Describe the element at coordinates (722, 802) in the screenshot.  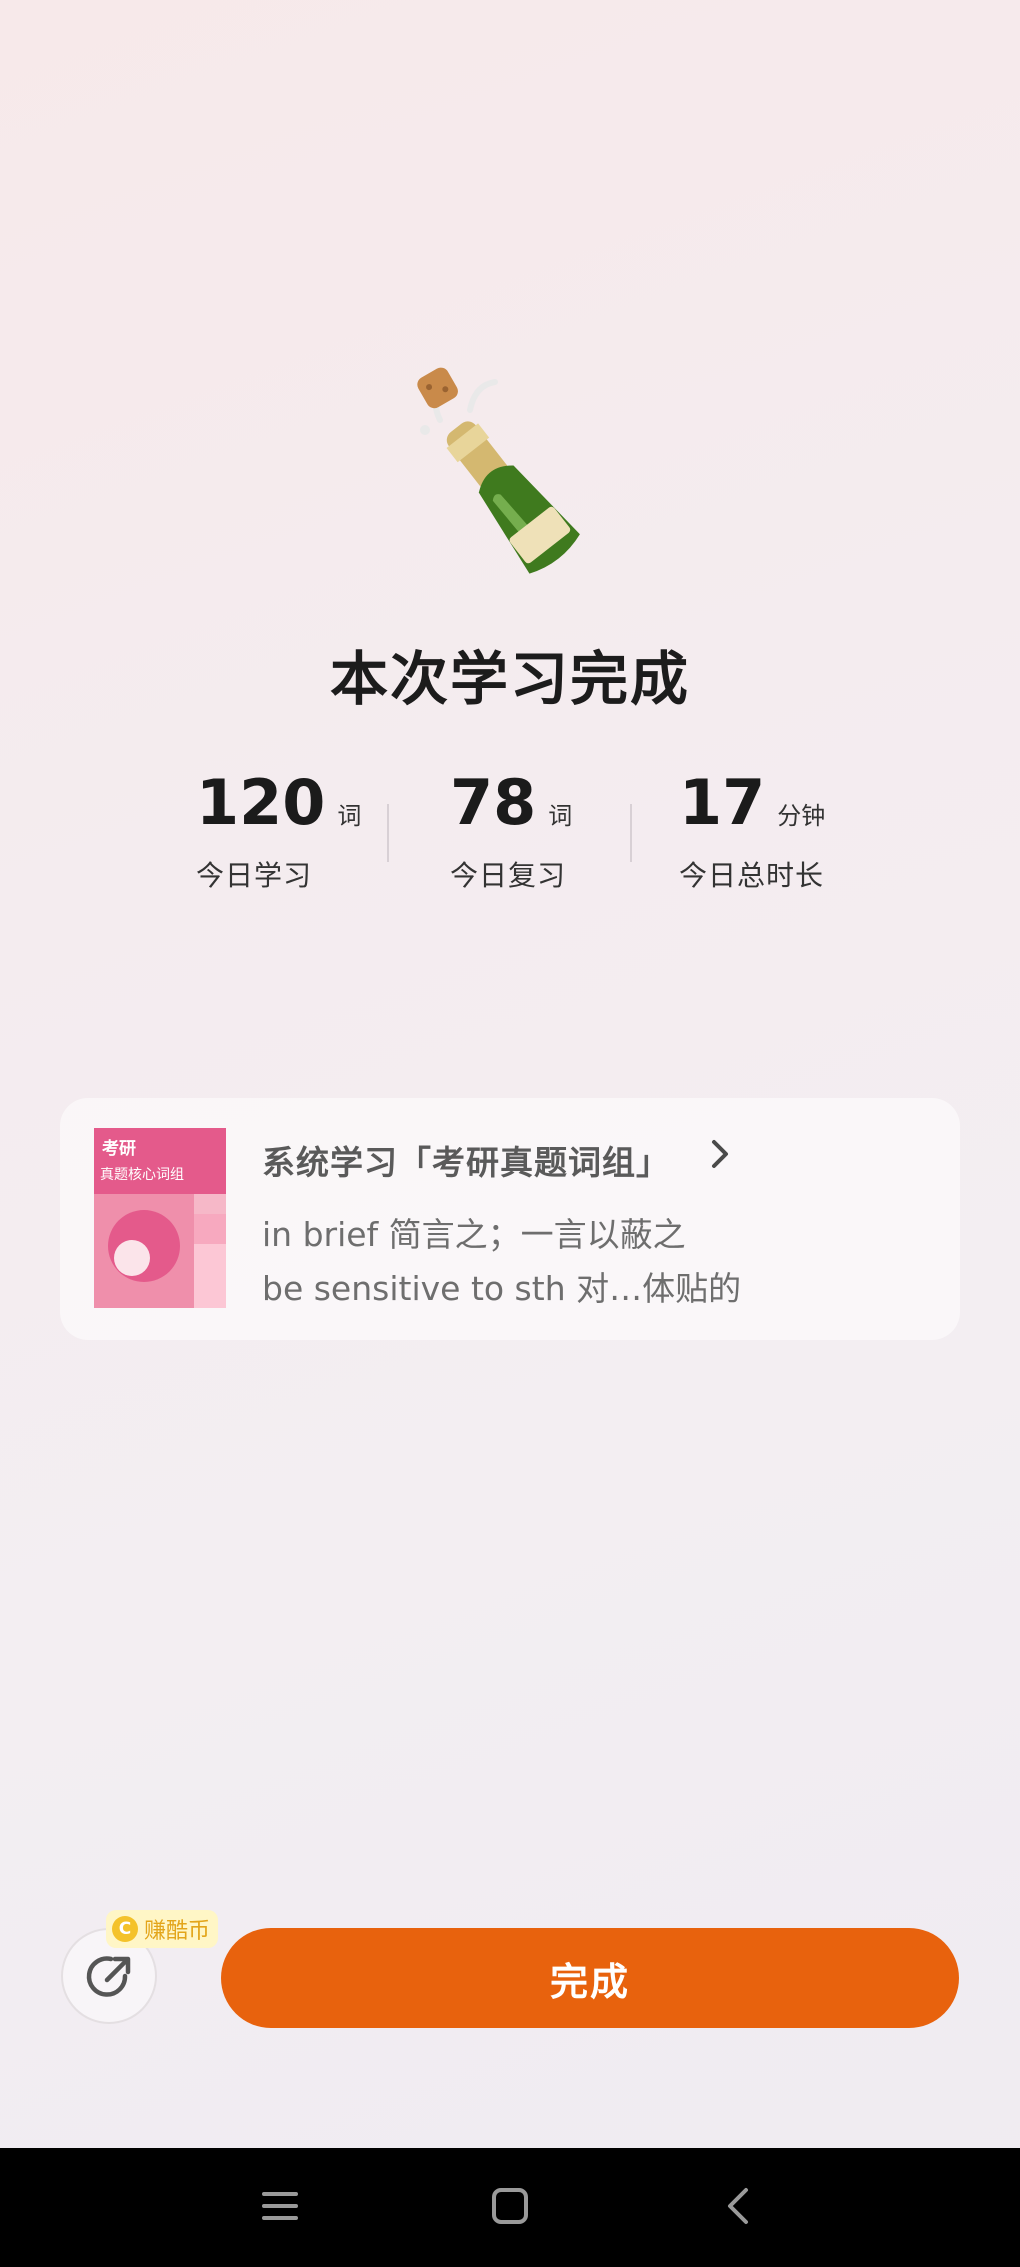
I see `stat-value: 17` at that location.